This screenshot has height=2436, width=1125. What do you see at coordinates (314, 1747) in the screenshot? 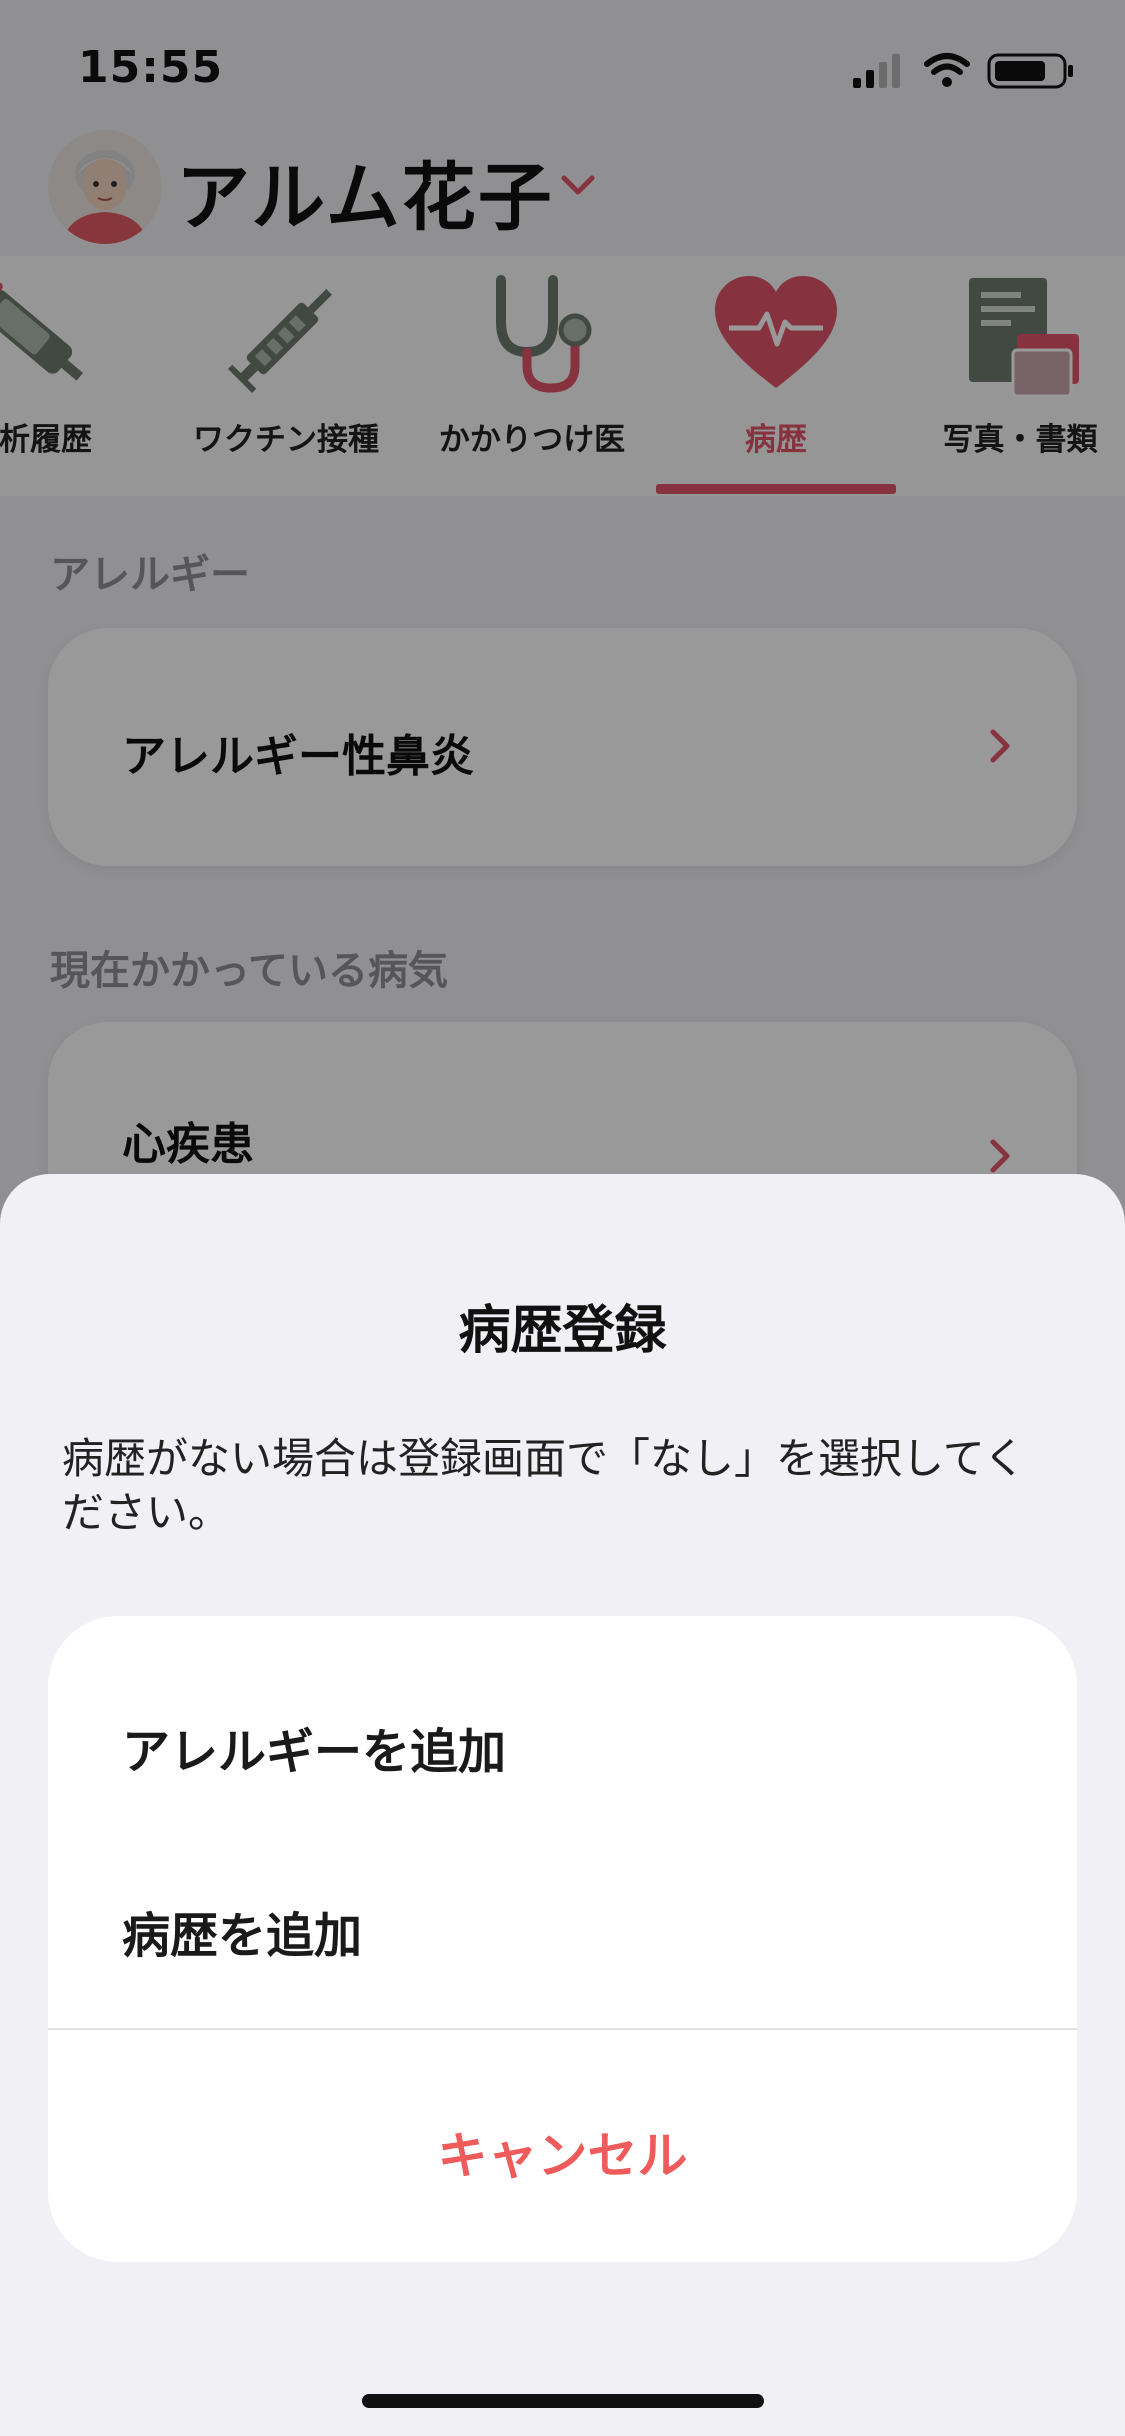
I see `add-allergy-button: アレルギーを追加` at bounding box center [314, 1747].